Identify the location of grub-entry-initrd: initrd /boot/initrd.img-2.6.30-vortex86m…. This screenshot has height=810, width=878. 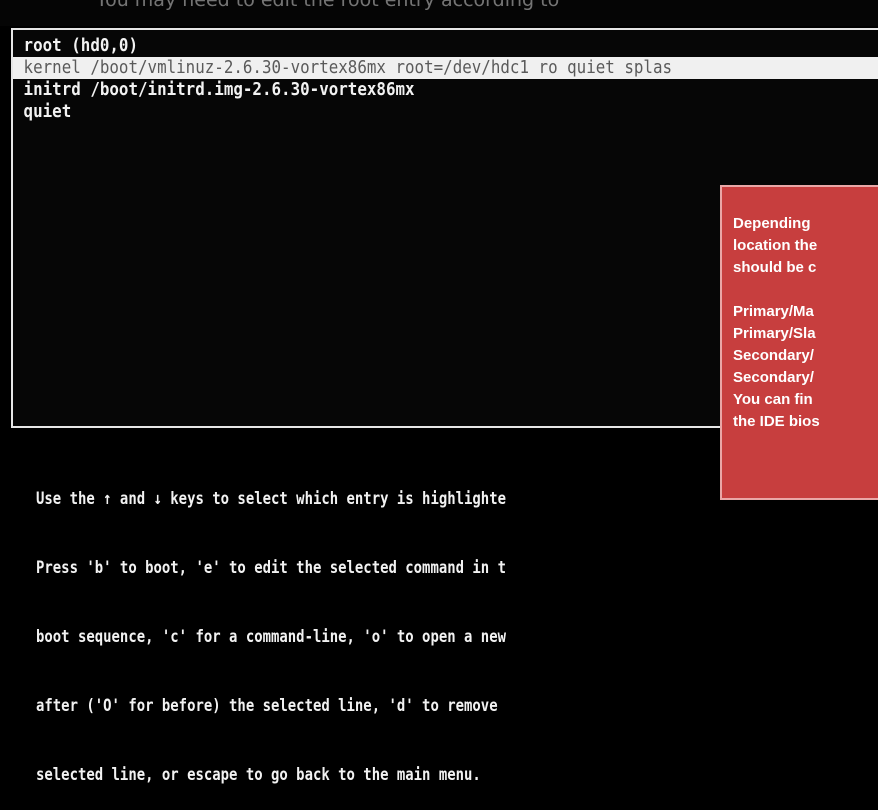
(445, 90).